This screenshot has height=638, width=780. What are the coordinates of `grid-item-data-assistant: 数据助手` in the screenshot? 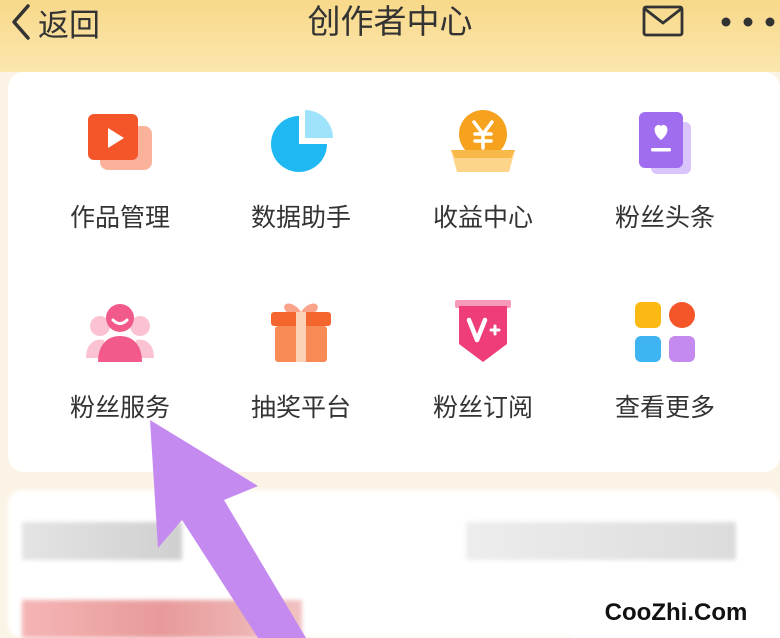 It's located at (301, 157).